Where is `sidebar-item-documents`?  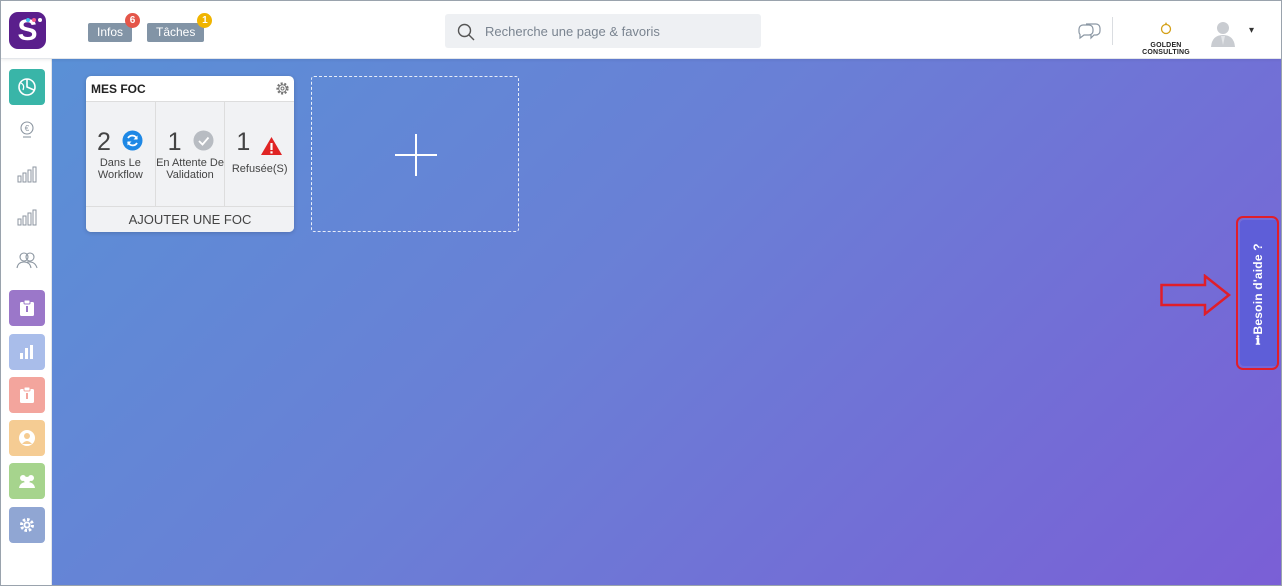
sidebar-item-documents is located at coordinates (27, 395).